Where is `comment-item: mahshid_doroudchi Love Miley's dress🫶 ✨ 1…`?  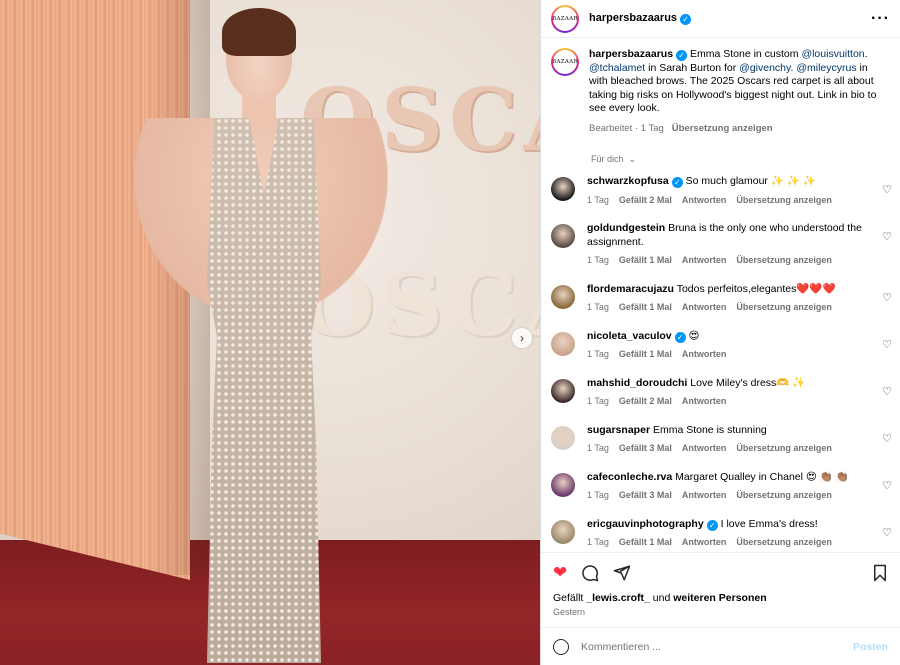
comment-item: mahshid_doroudchi Love Miley's dress🫶 ✨ 1… is located at coordinates (720, 393).